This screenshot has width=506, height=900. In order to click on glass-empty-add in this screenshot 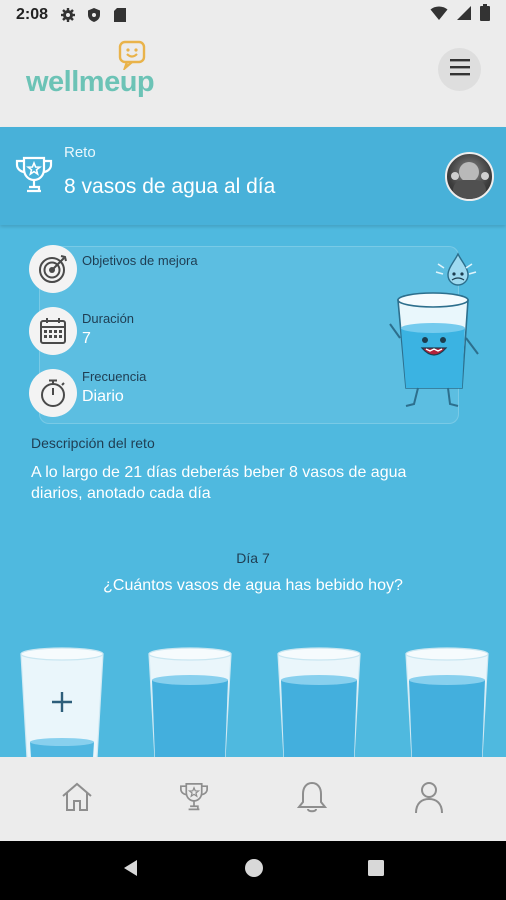, I will do `click(62, 704)`.